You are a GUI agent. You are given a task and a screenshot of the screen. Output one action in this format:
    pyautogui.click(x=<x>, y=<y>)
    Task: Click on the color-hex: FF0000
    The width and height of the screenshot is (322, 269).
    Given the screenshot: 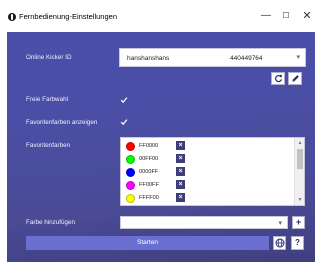 What is the action you would take?
    pyautogui.click(x=149, y=146)
    